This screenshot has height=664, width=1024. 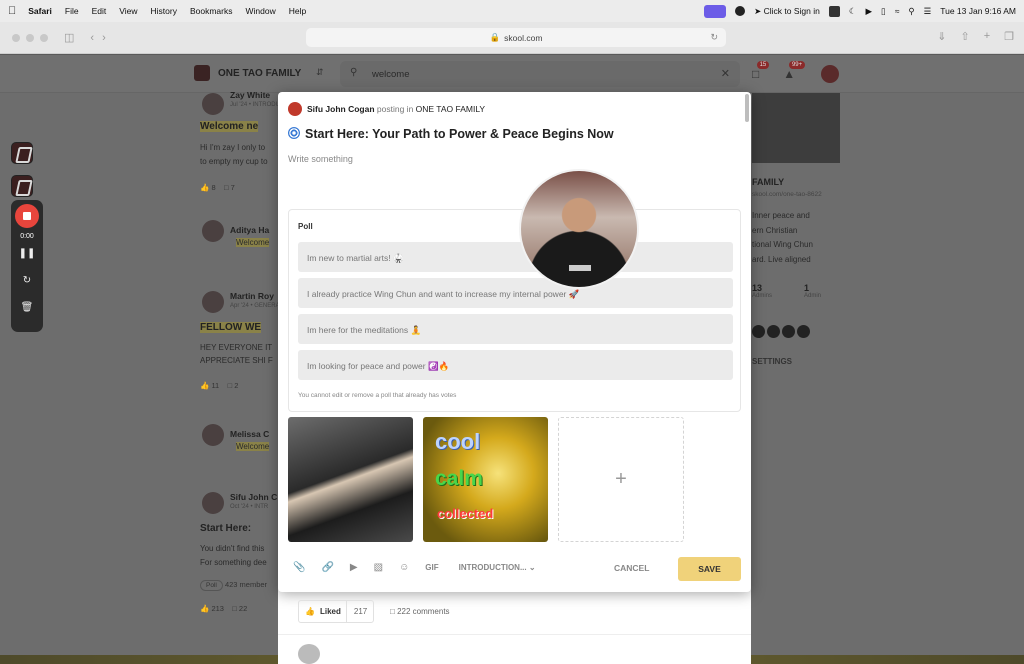 I want to click on play-circle-icon: ▶, so click(x=868, y=11).